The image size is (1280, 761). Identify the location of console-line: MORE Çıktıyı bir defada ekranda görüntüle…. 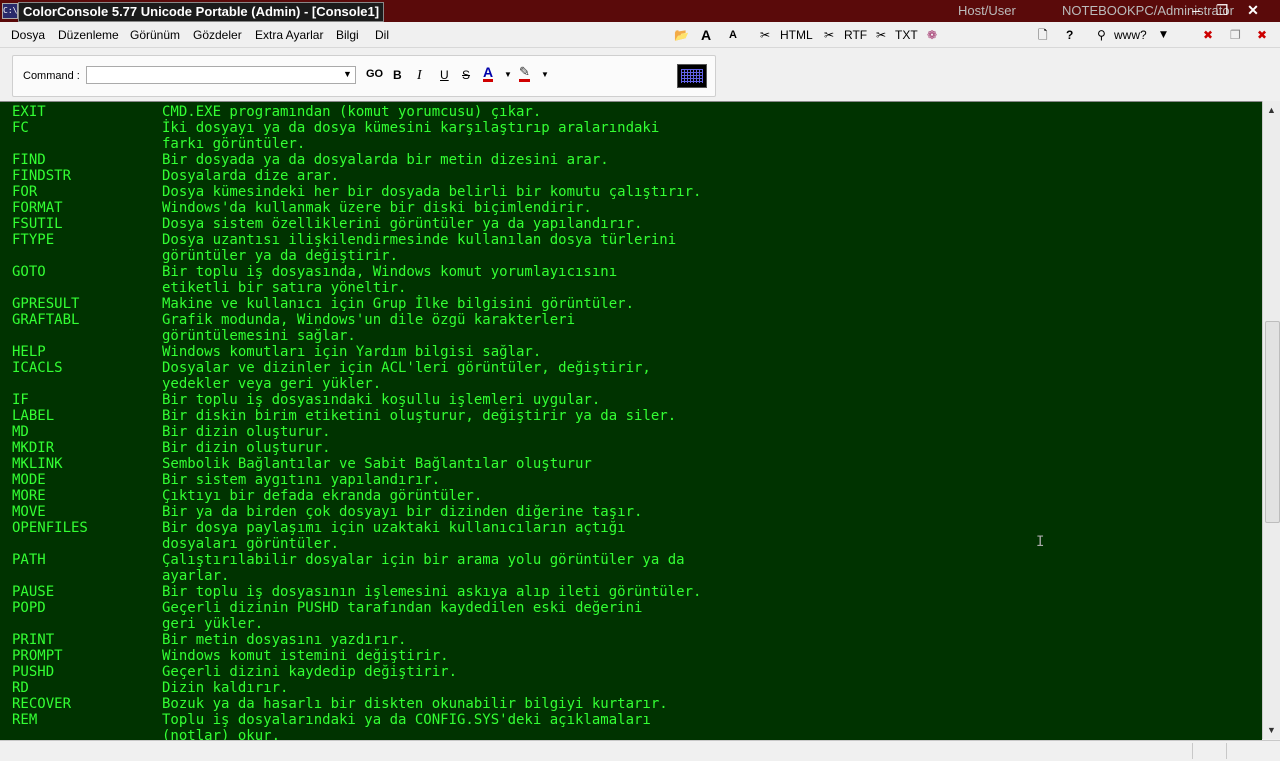
(631, 496).